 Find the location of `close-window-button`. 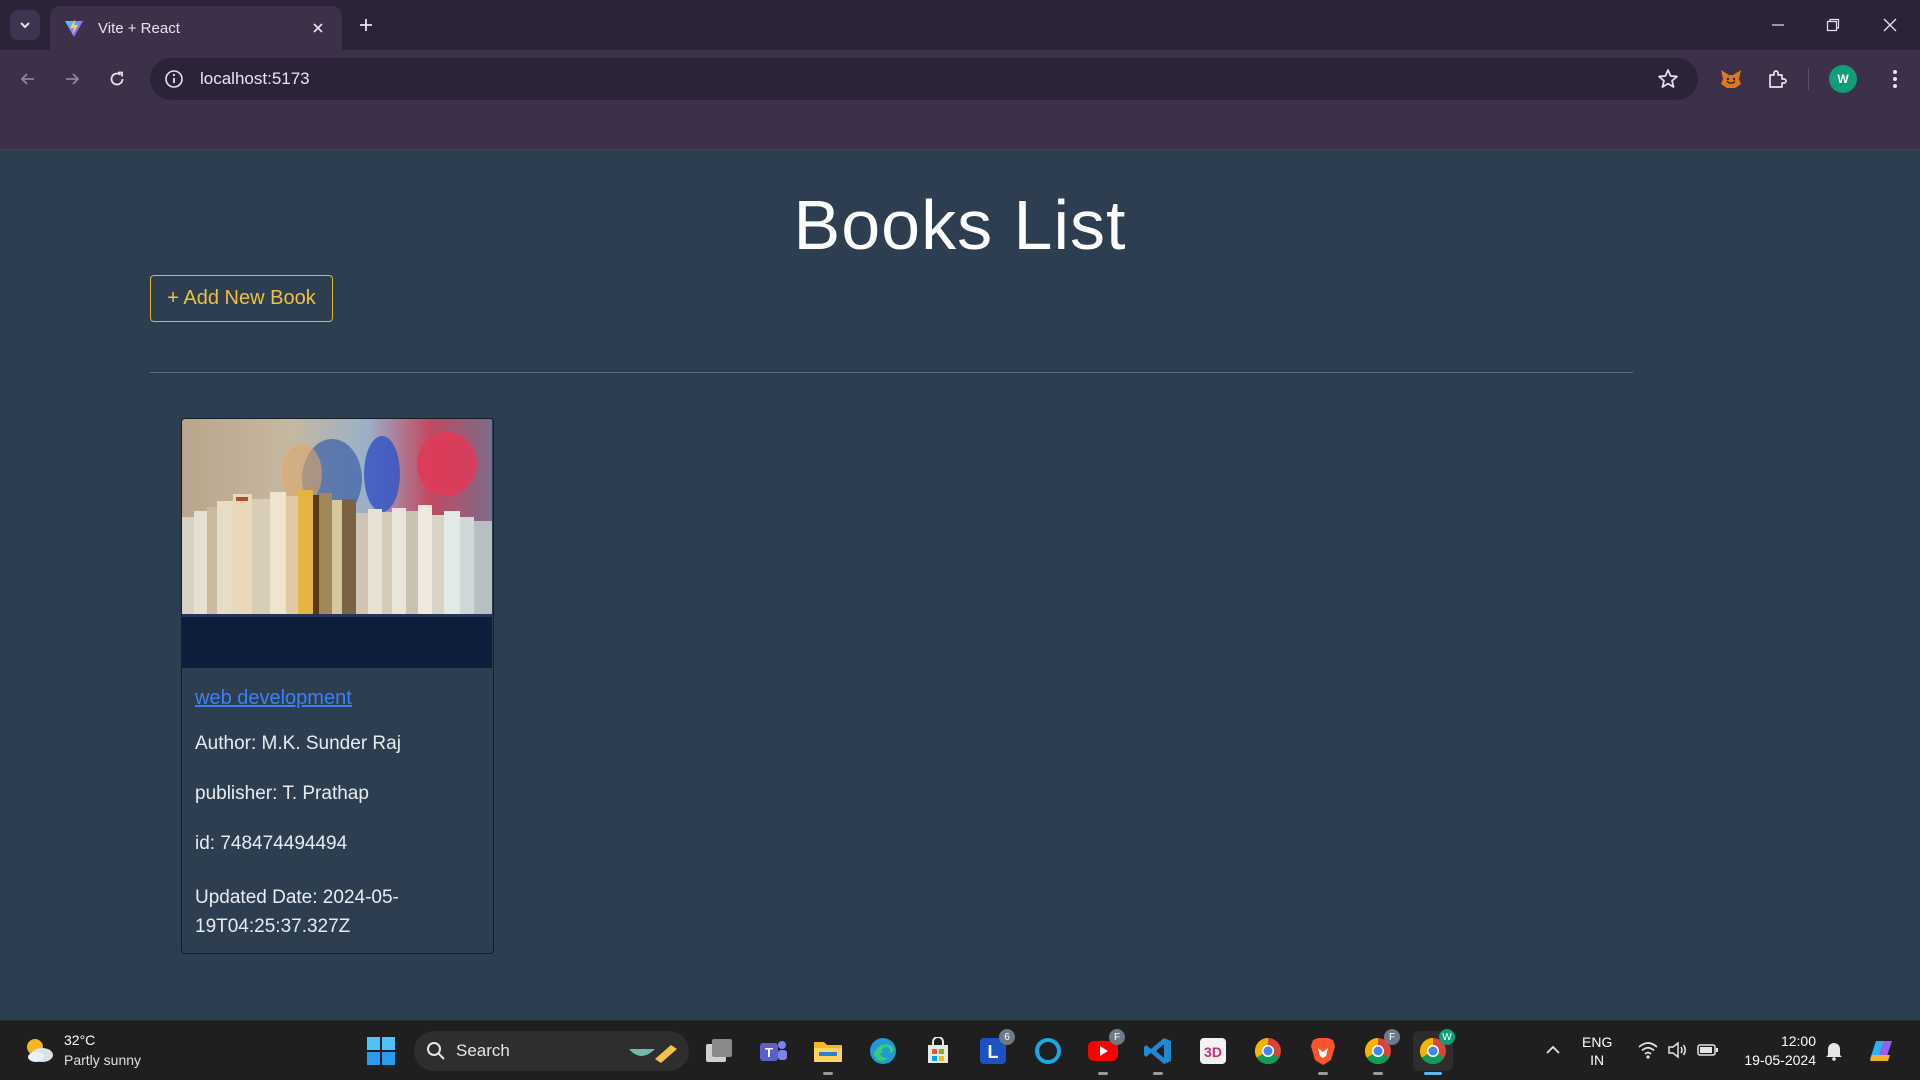

close-window-button is located at coordinates (1890, 25).